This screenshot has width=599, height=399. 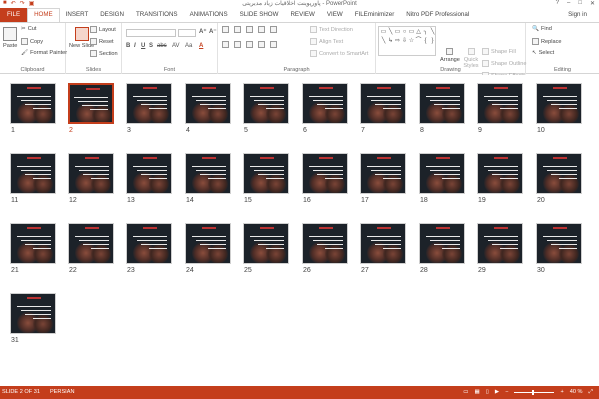 What do you see at coordinates (543, 53) in the screenshot?
I see `select-button: ↖ Select` at bounding box center [543, 53].